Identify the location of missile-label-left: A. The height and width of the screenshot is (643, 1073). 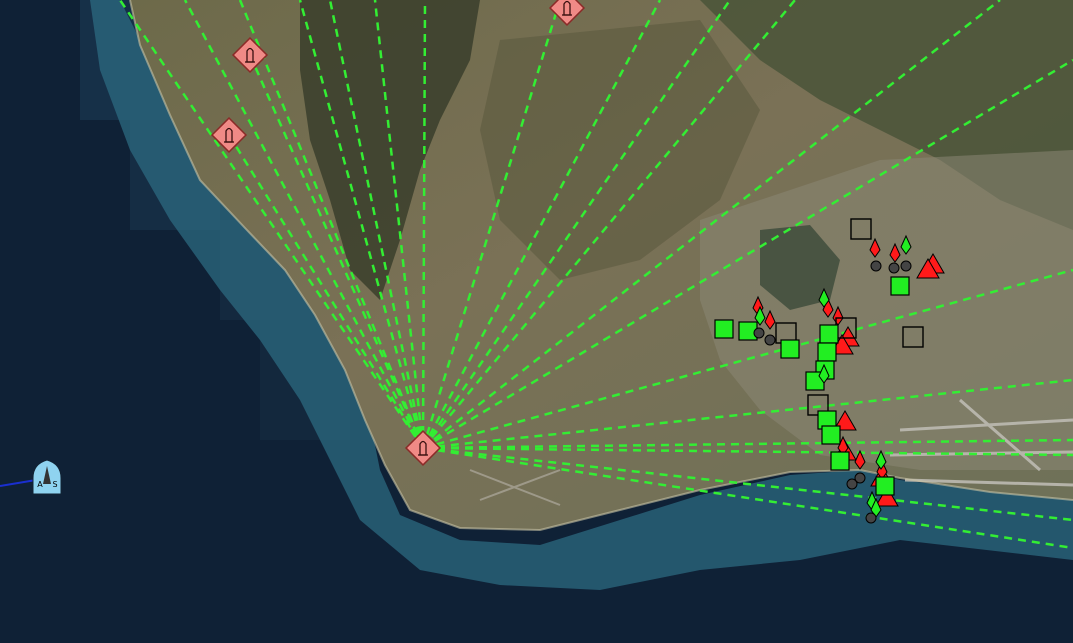
(40, 484).